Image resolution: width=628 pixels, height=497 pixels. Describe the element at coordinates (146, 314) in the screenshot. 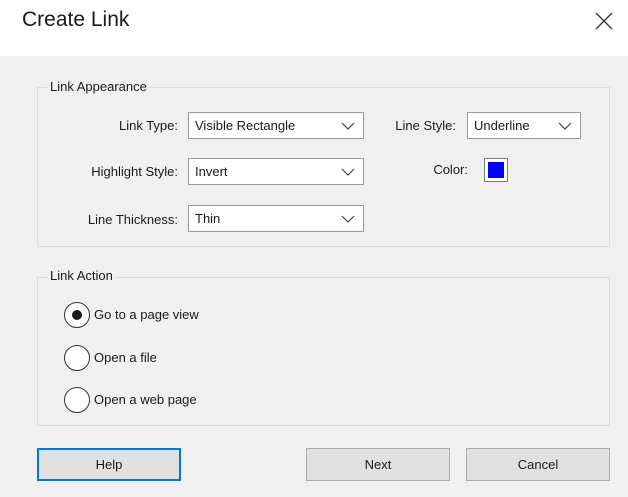

I see `radio-label: Go to a page view` at that location.